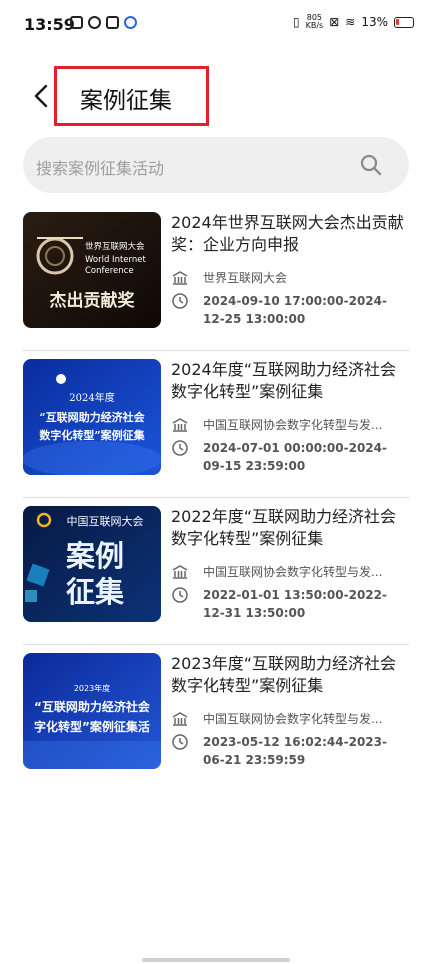 The width and height of the screenshot is (432, 964). I want to click on item-title: 2023年度“互联网助力经济社会数字化转型”案例征集, so click(284, 674).